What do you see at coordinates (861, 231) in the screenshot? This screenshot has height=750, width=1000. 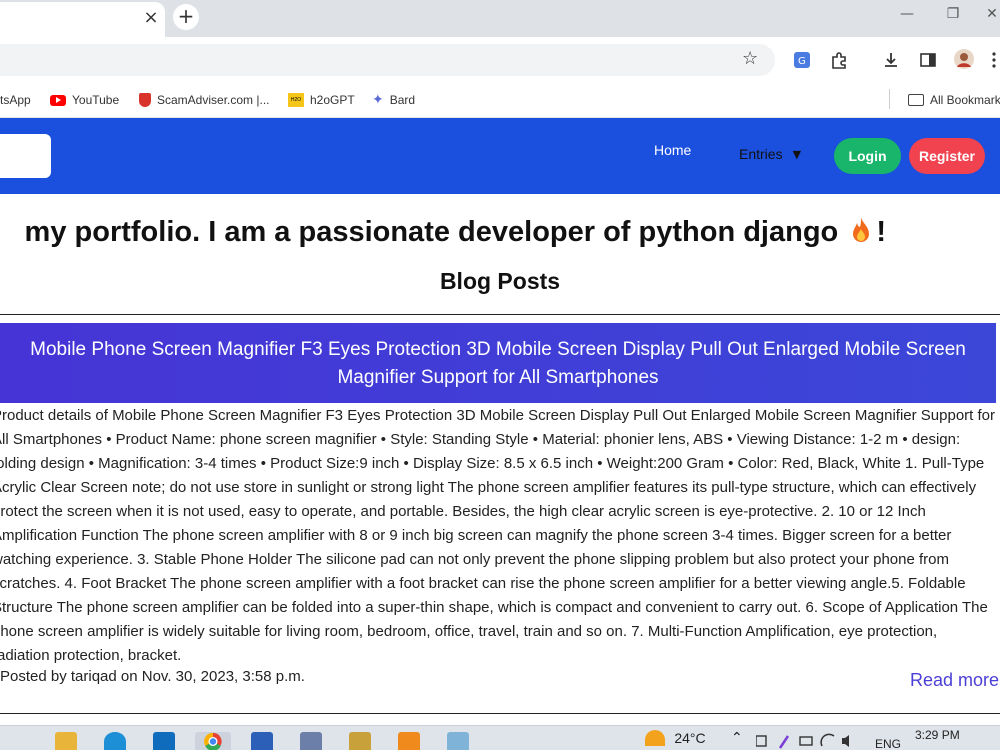 I see `fire-icon` at bounding box center [861, 231].